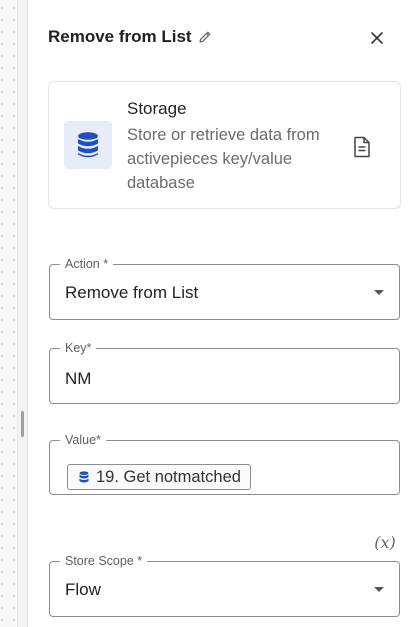 The width and height of the screenshot is (414, 627). I want to click on panel-header: Remove from List, so click(130, 37).